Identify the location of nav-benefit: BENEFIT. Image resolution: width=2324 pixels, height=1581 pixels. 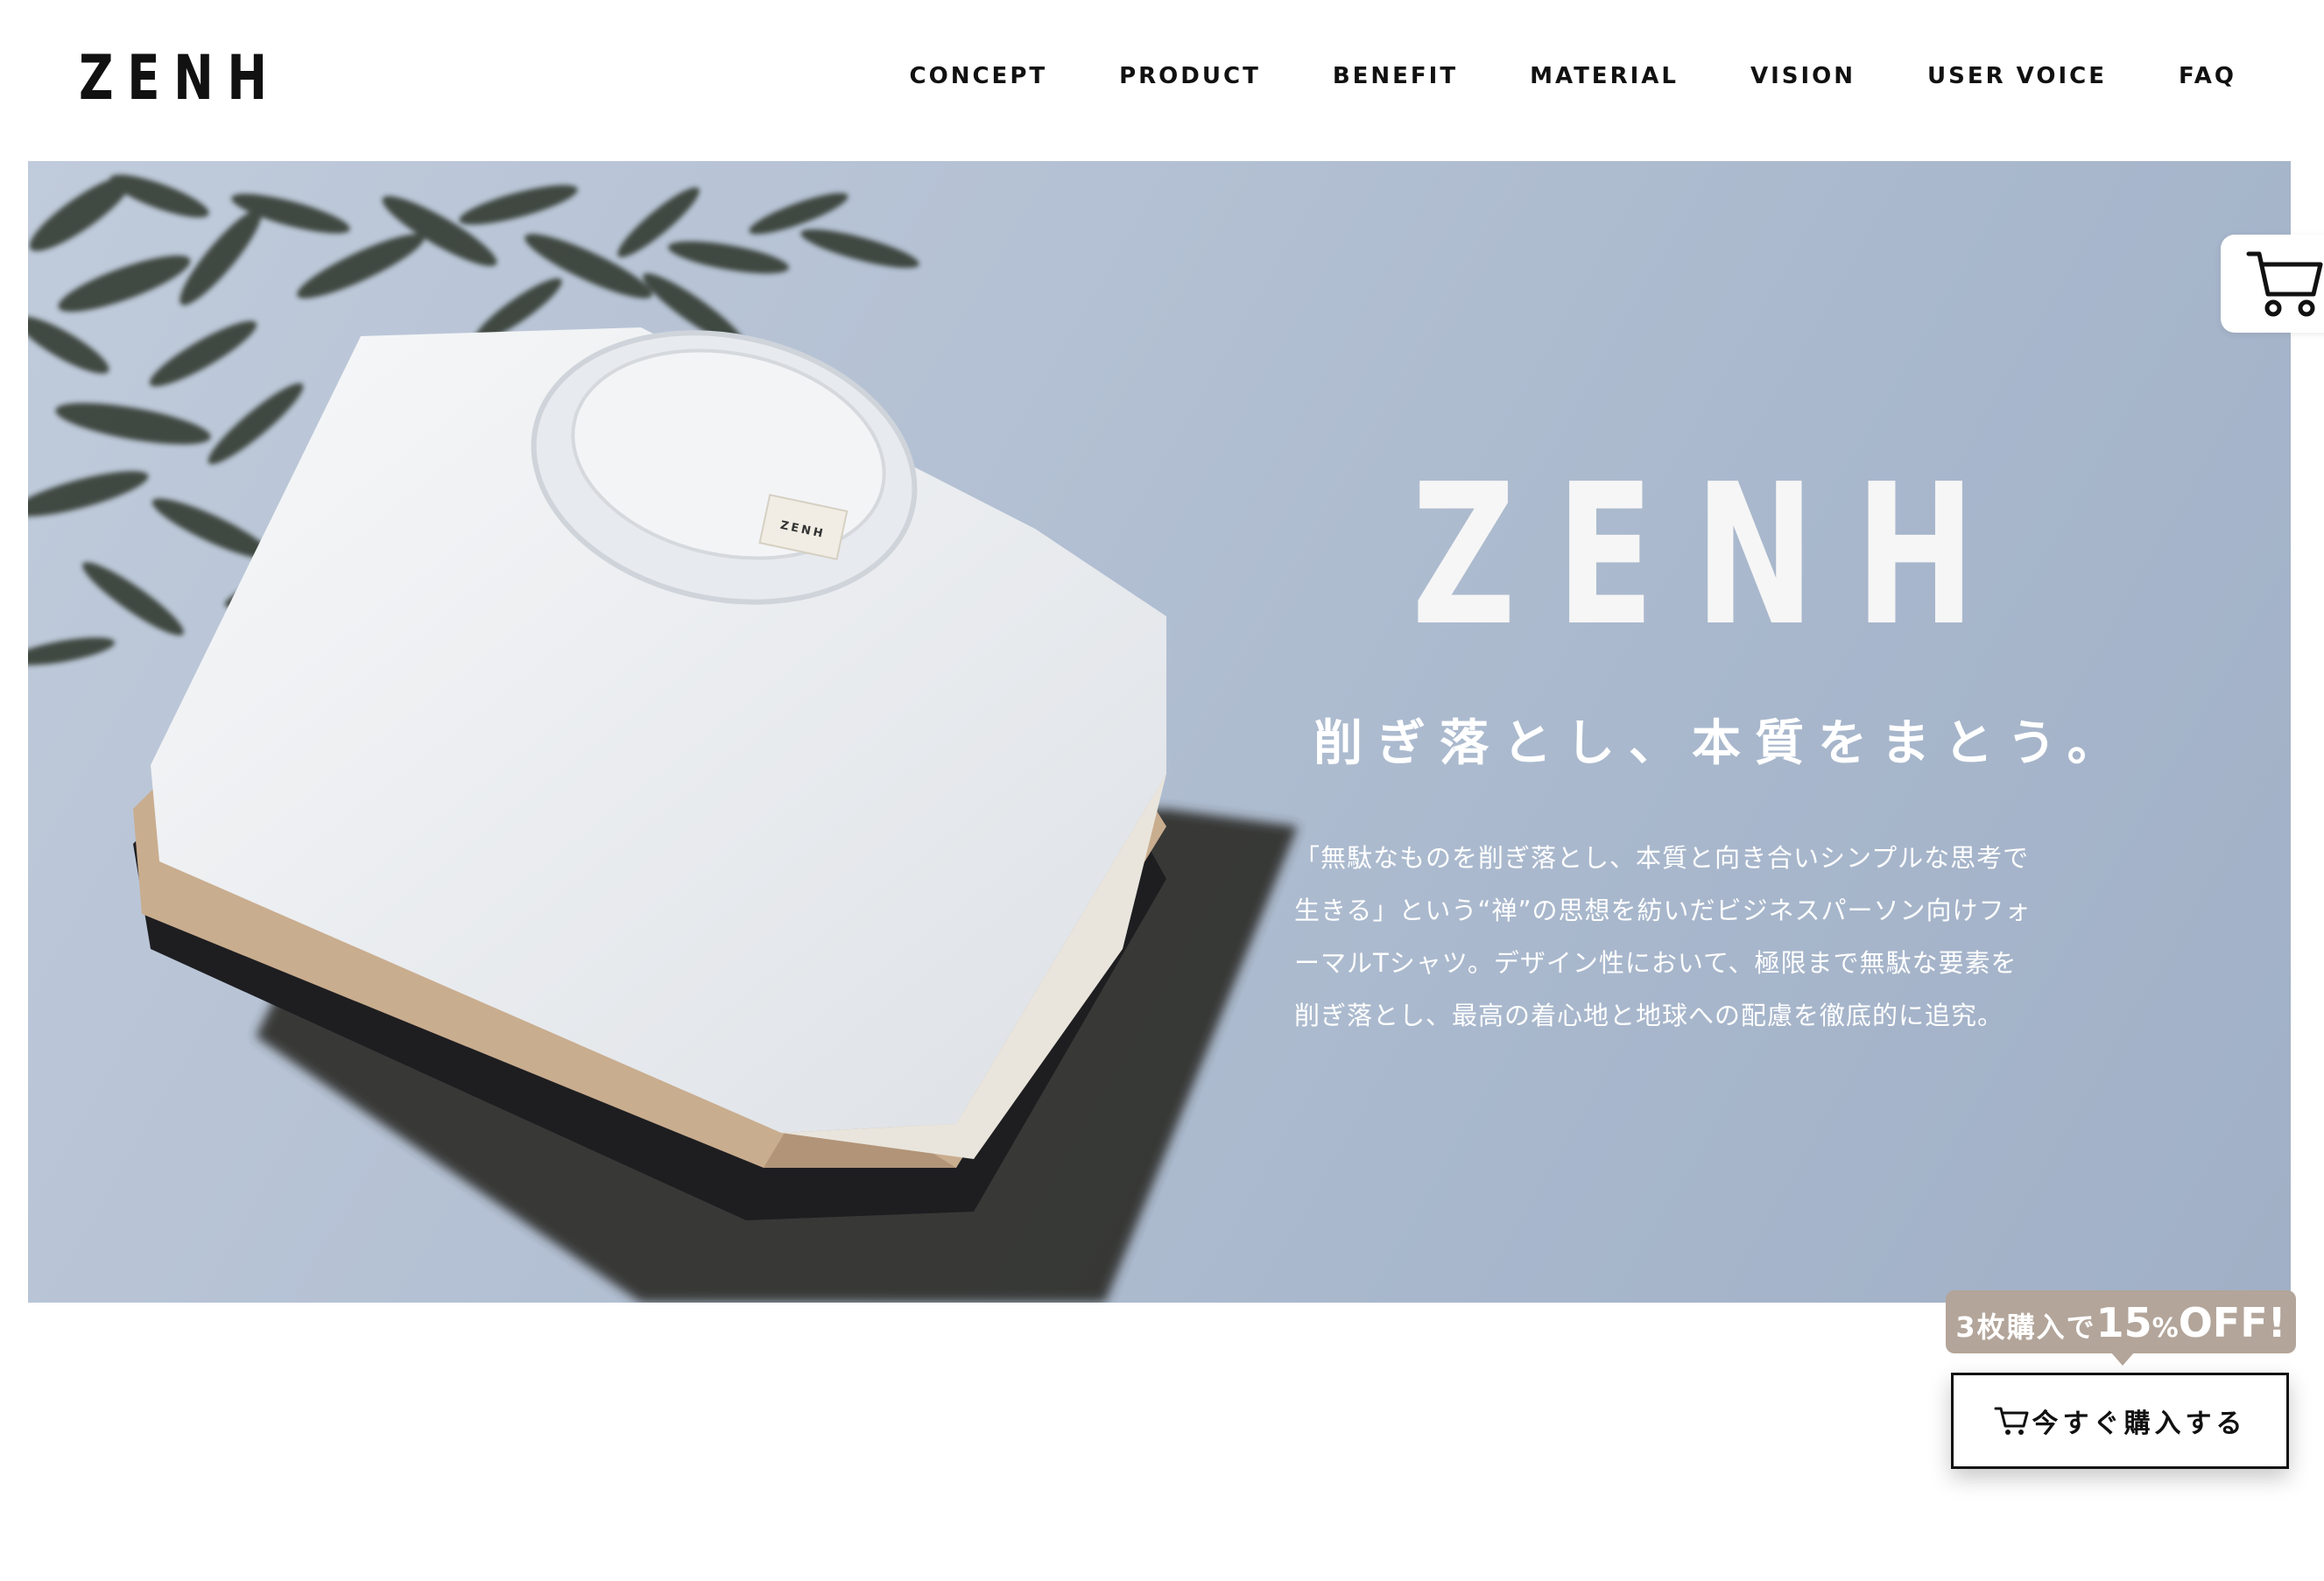
(1395, 76).